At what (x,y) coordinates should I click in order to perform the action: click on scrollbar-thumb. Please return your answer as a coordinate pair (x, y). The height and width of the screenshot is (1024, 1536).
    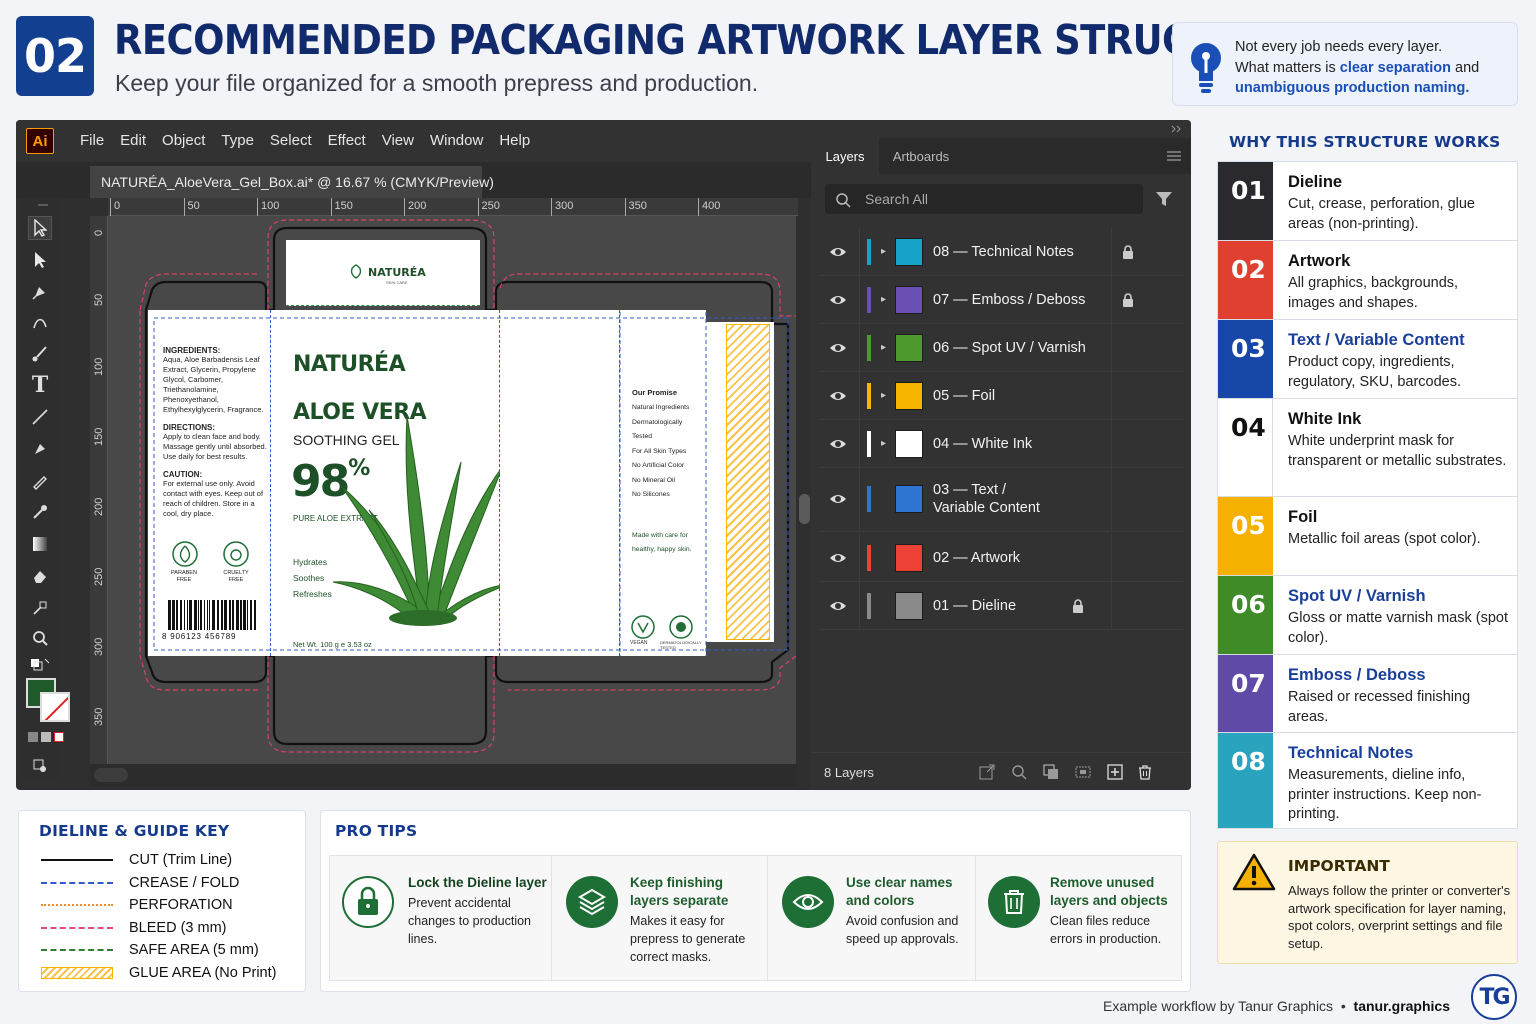
    Looking at the image, I should click on (804, 509).